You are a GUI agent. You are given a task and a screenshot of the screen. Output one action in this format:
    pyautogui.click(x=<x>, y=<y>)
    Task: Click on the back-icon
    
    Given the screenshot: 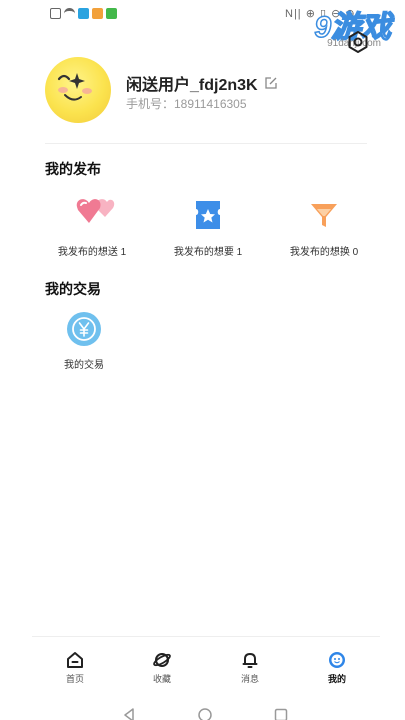 What is the action you would take?
    pyautogui.click(x=129, y=714)
    